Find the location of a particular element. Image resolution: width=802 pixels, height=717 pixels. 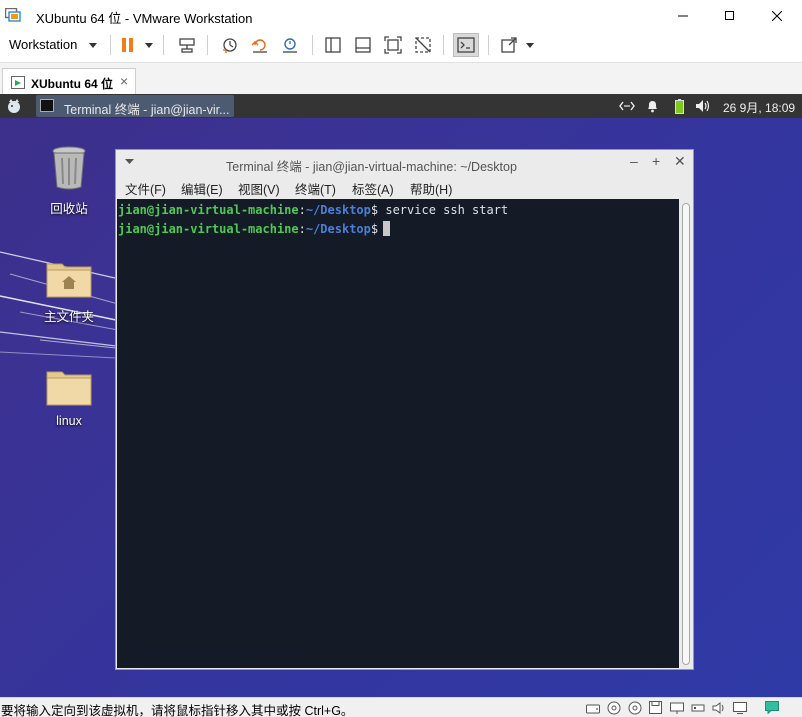

vm-tab-strip: XUbuntu 64 位 × is located at coordinates (401, 78).